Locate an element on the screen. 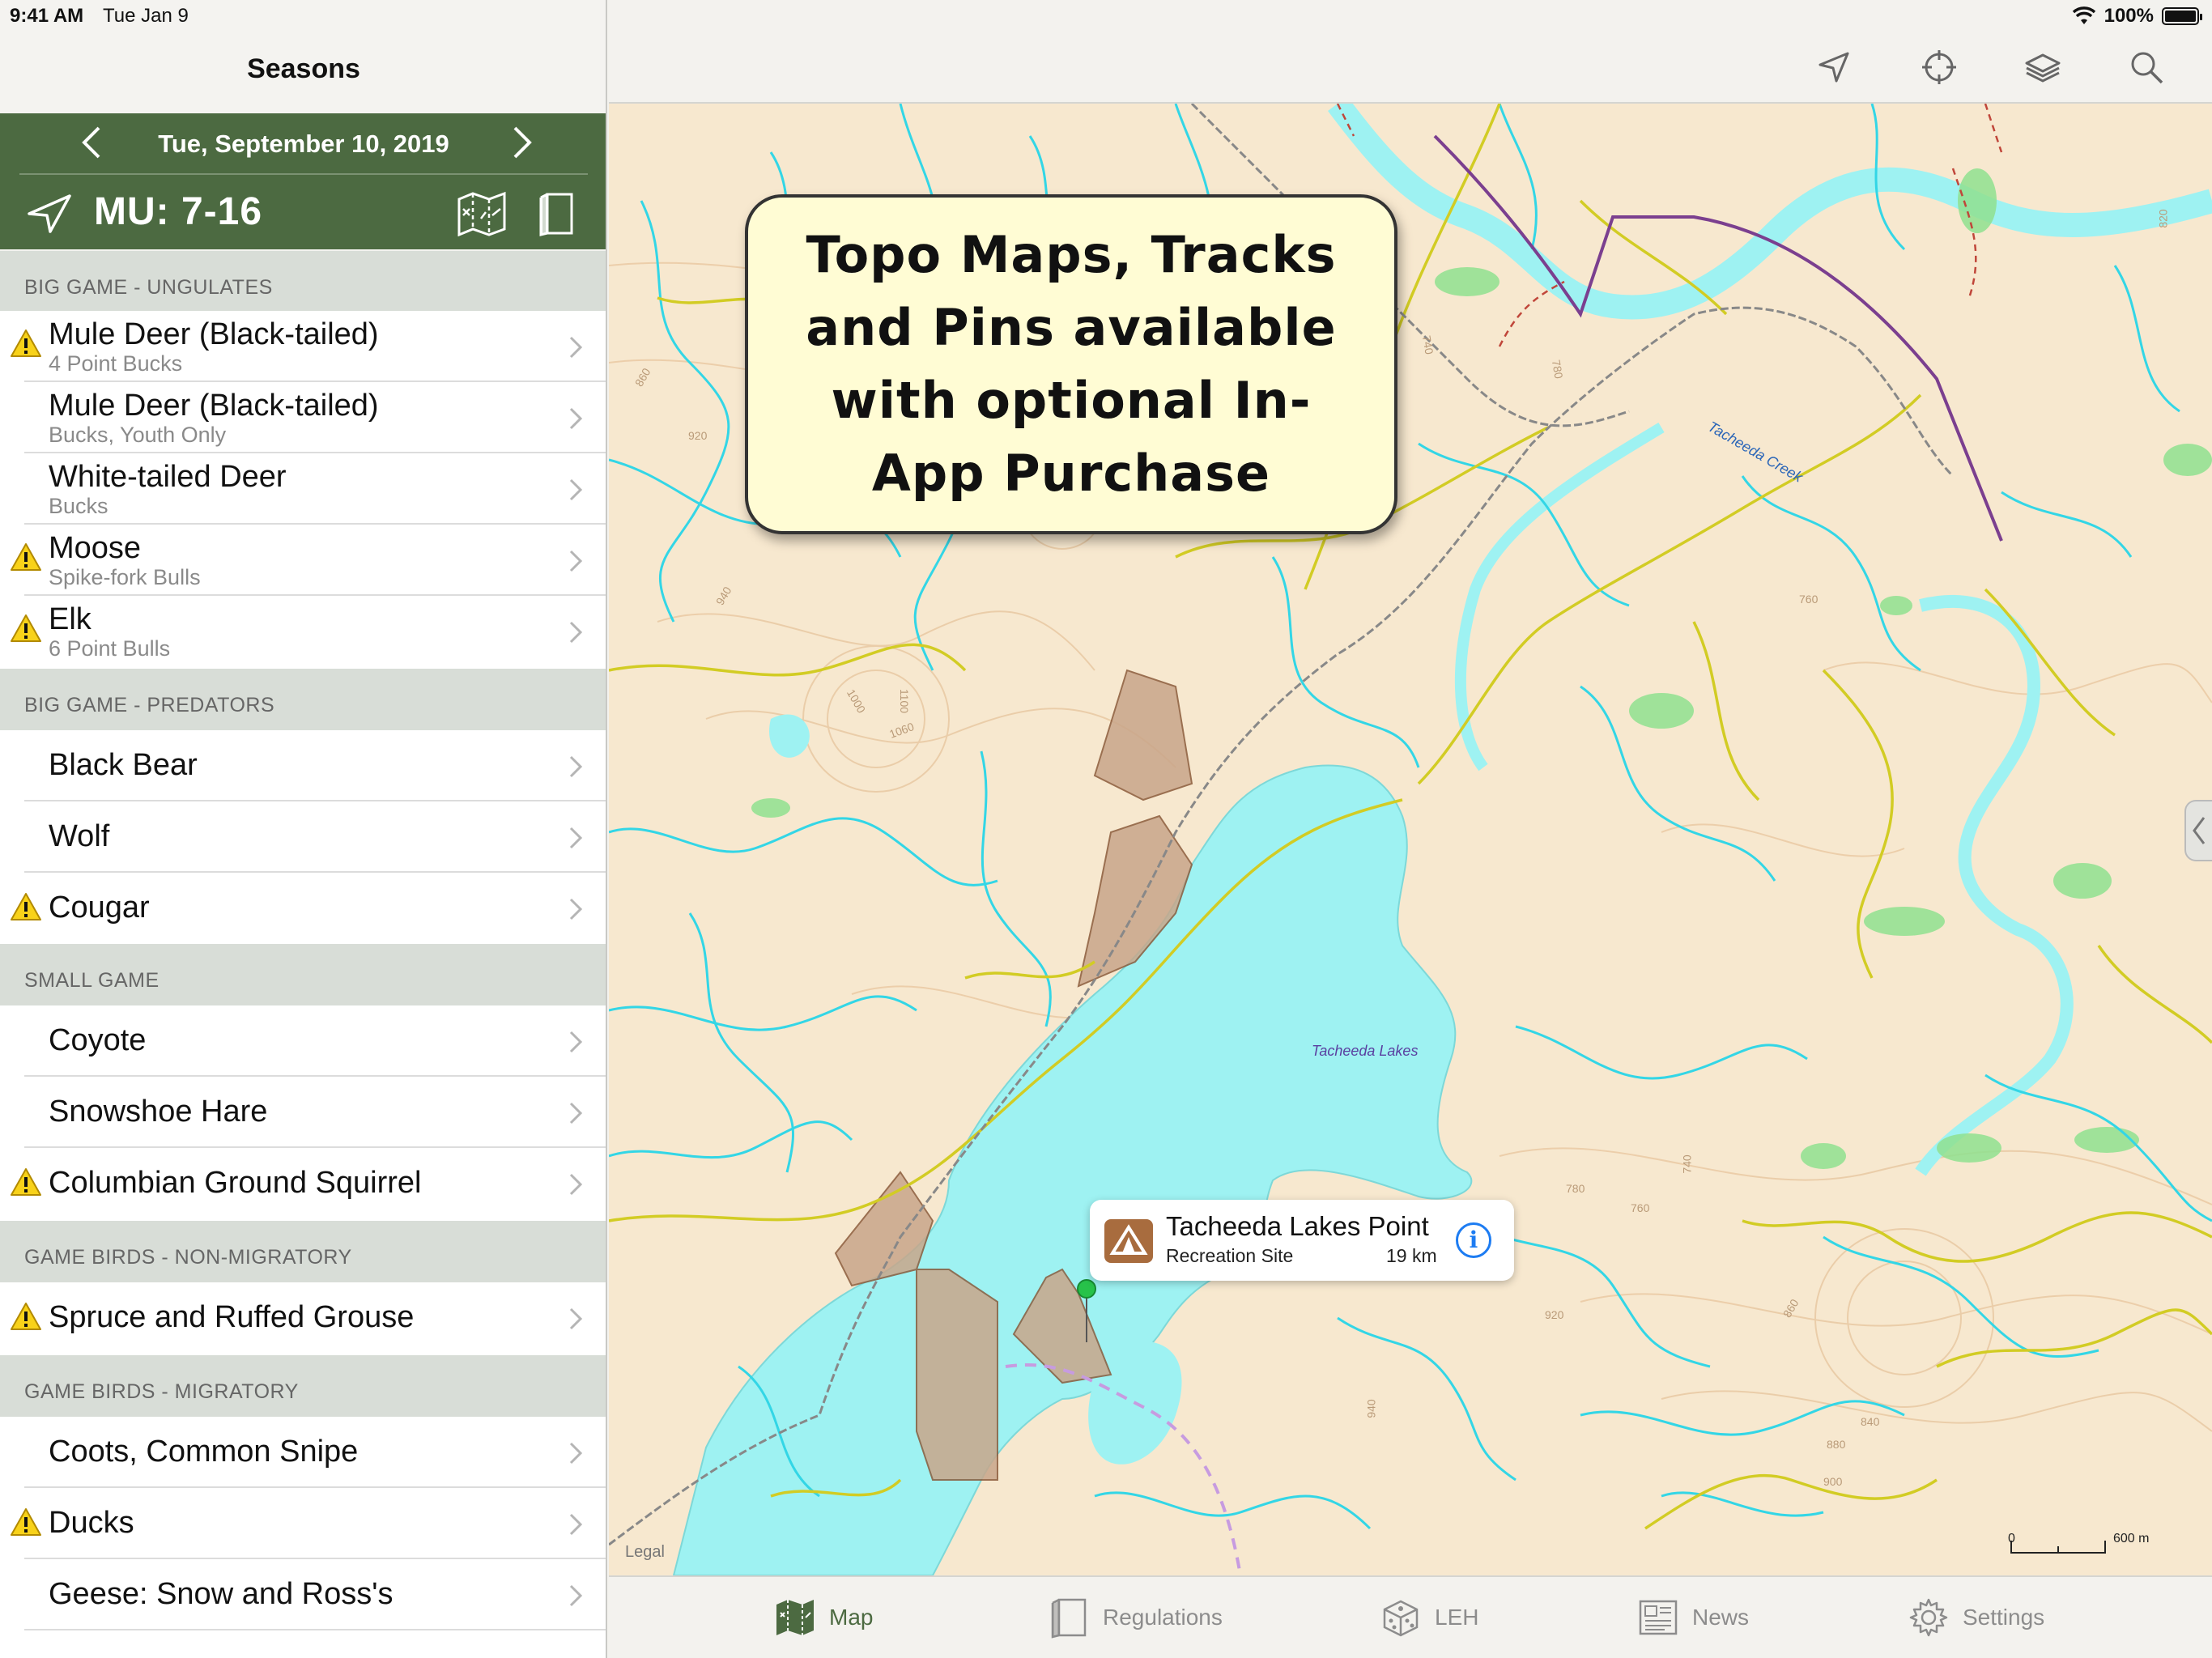 Image resolution: width=2212 pixels, height=1658 pixels. list-item-title: White-tailed Deer is located at coordinates (168, 477).